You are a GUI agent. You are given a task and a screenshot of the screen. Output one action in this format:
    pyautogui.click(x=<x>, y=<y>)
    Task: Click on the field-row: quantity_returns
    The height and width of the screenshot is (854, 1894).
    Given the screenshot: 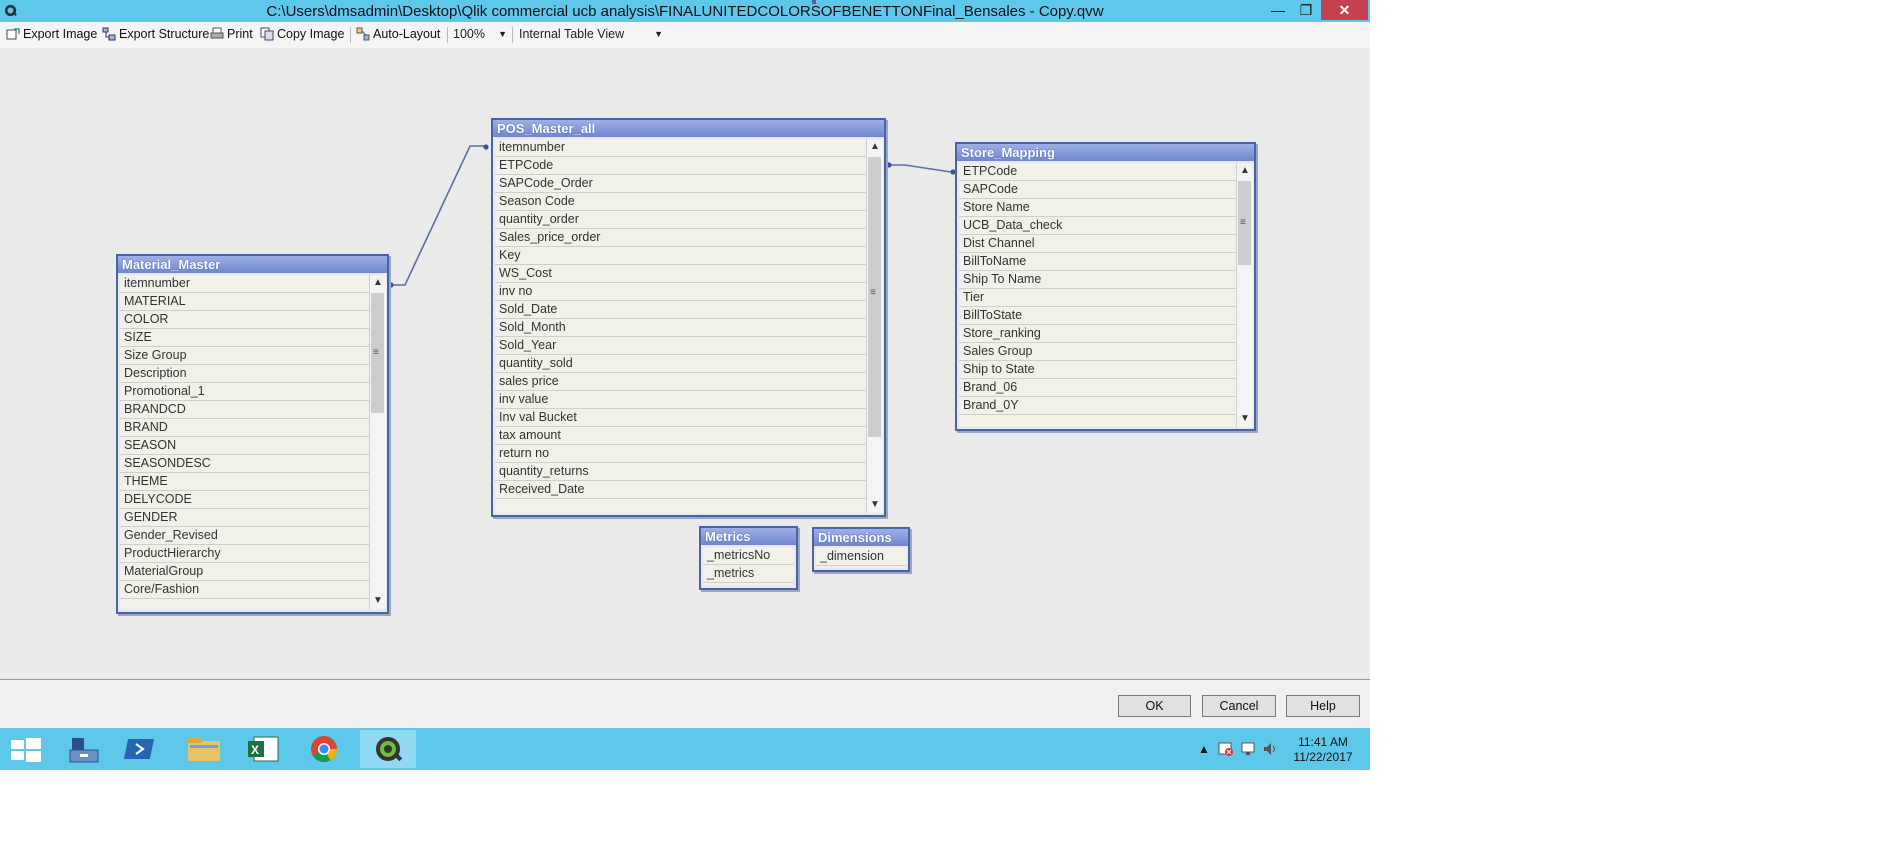 What is the action you would take?
    pyautogui.click(x=680, y=472)
    